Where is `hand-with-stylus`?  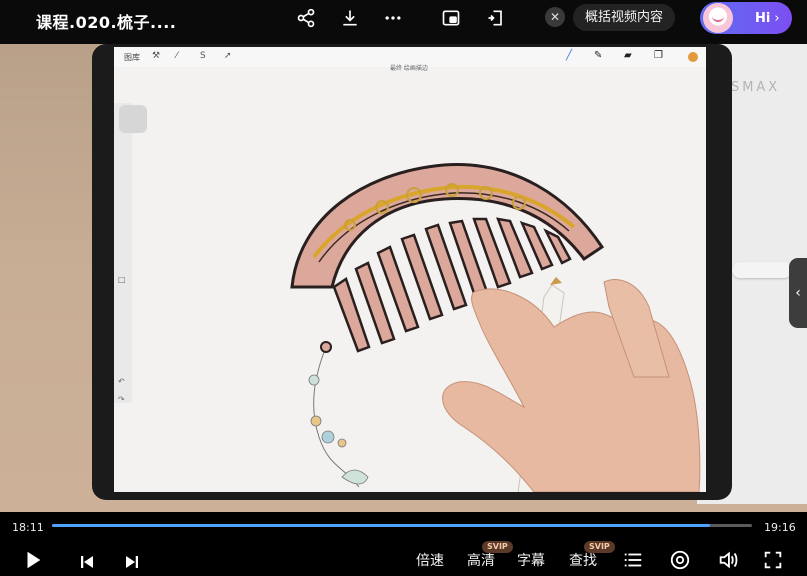 hand-with-stylus is located at coordinates (571, 384).